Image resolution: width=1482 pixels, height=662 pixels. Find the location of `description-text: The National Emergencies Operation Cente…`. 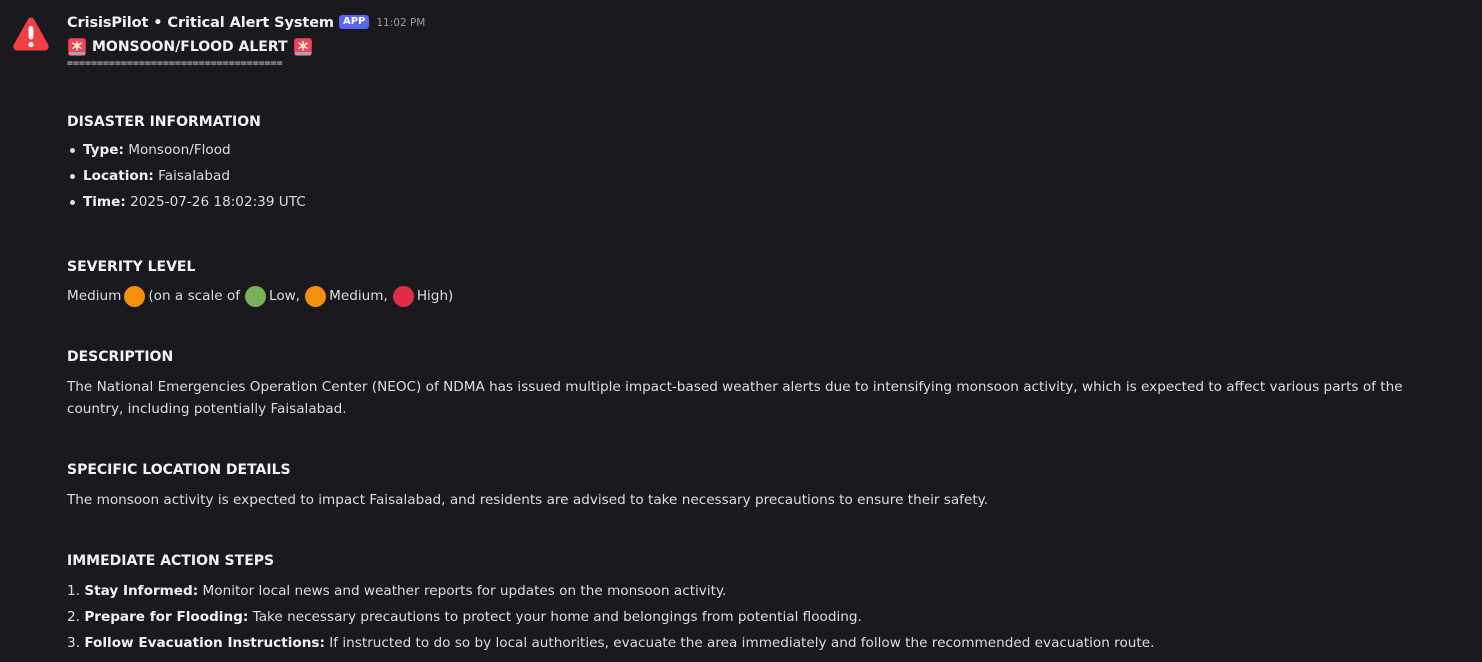

description-text: The National Emergencies Operation Cente… is located at coordinates (735, 398).